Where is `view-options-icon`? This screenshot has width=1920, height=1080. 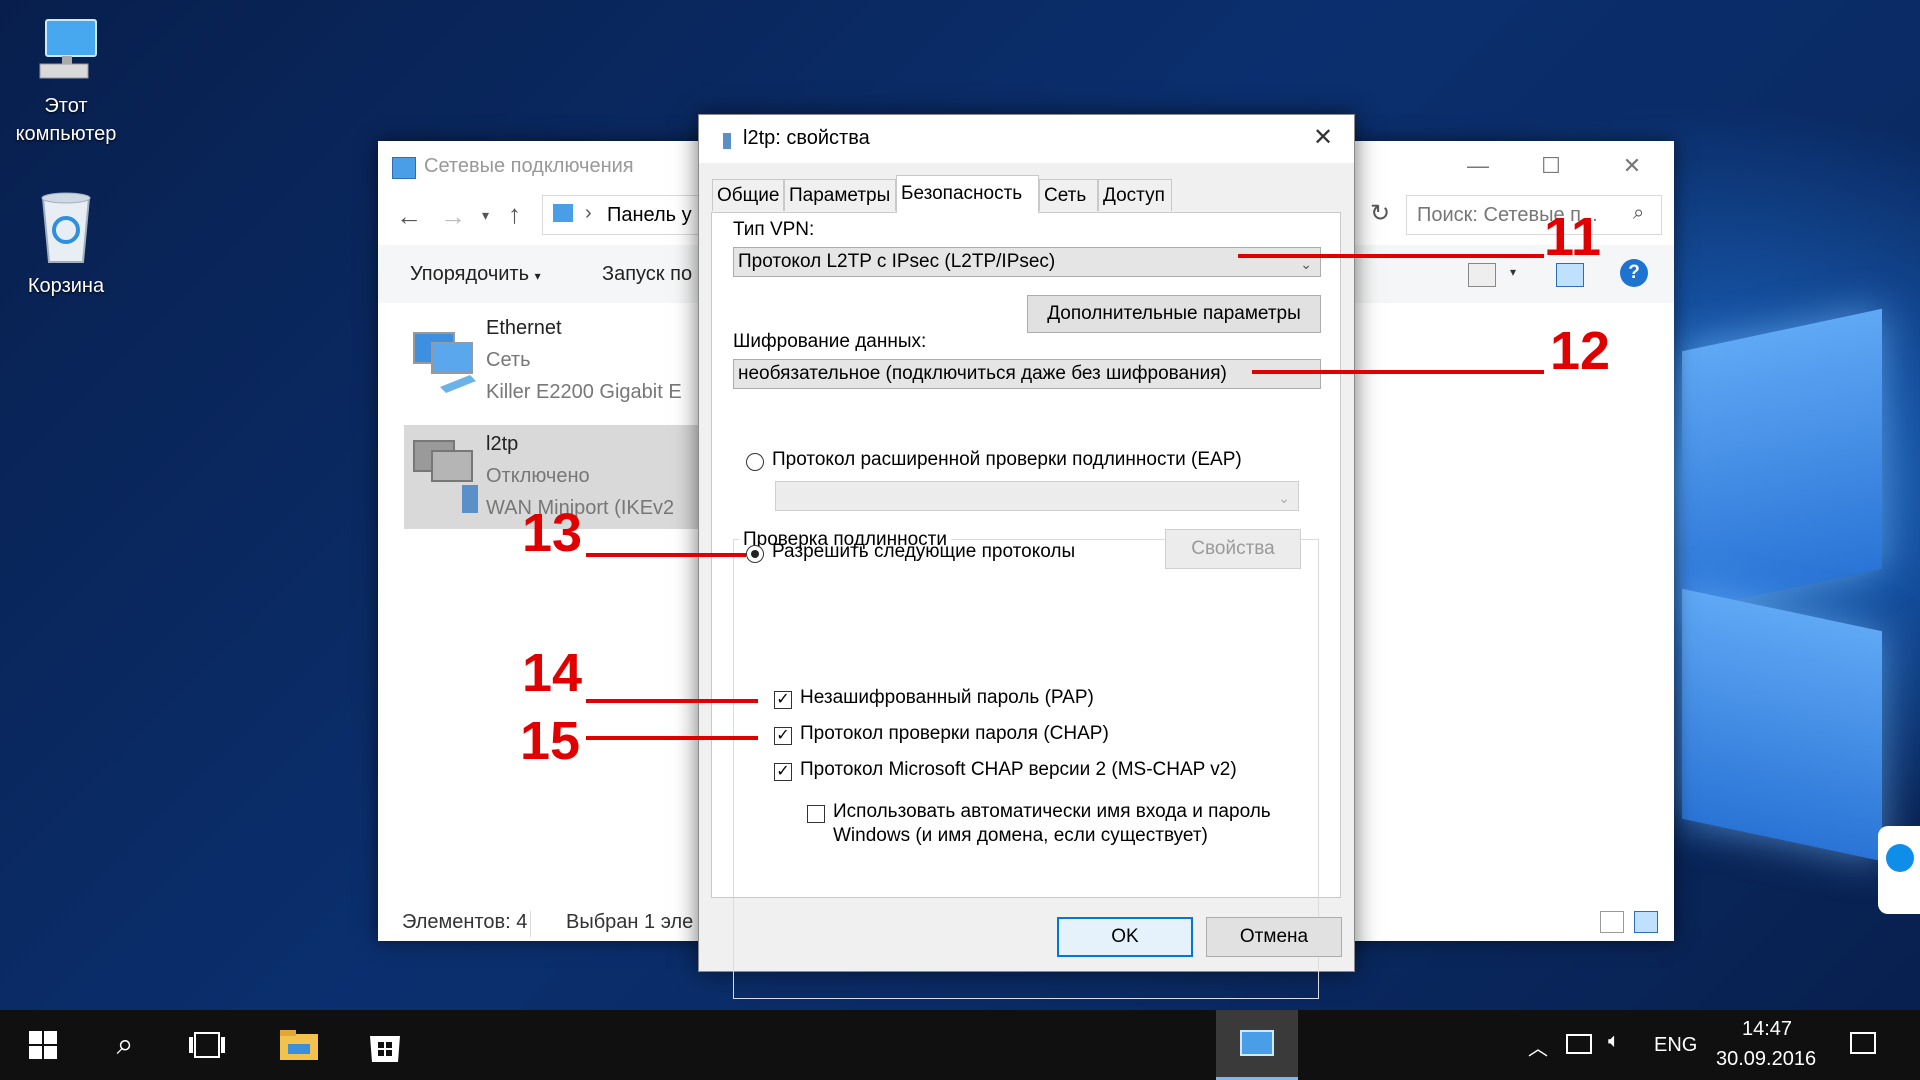 view-options-icon is located at coordinates (1482, 275).